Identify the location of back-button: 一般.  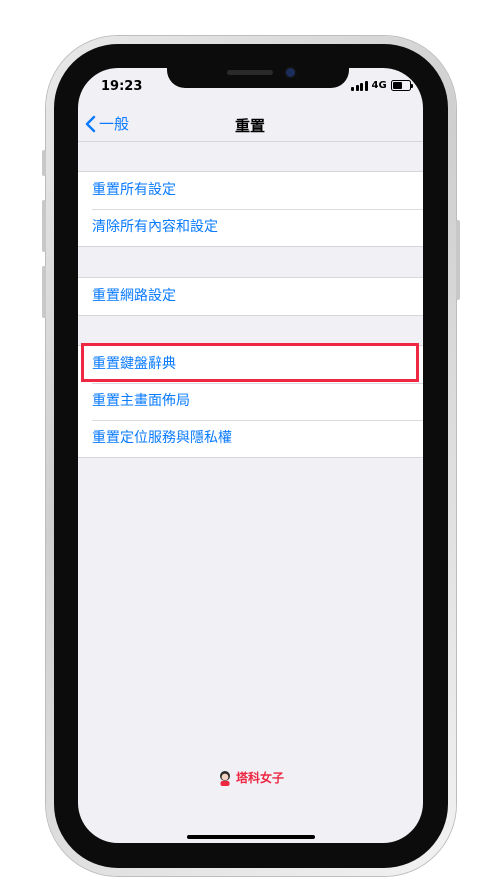
(106, 123).